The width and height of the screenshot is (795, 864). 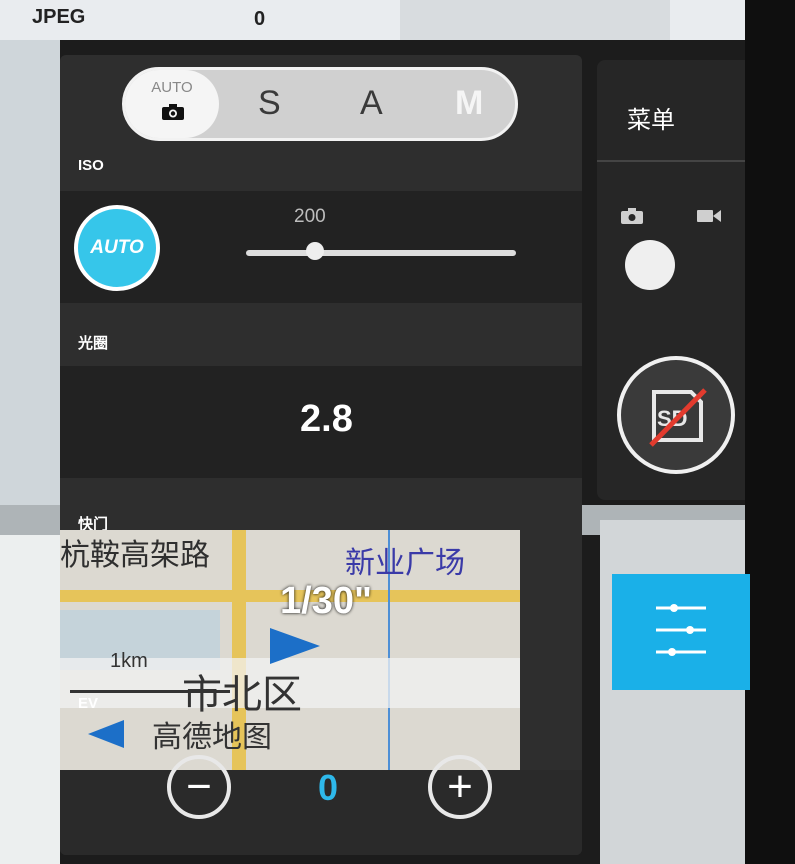 I want to click on settings-sliders-button, so click(x=681, y=632).